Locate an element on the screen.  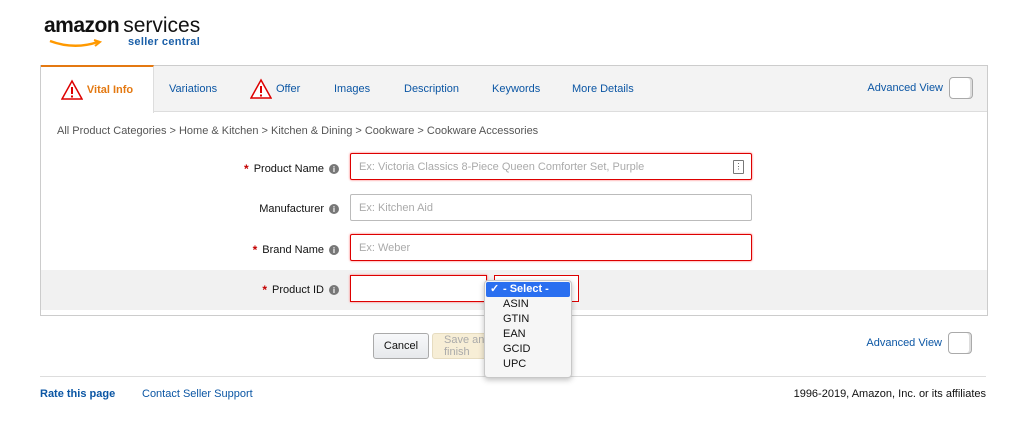
option-label: - Select - is located at coordinates (526, 289).